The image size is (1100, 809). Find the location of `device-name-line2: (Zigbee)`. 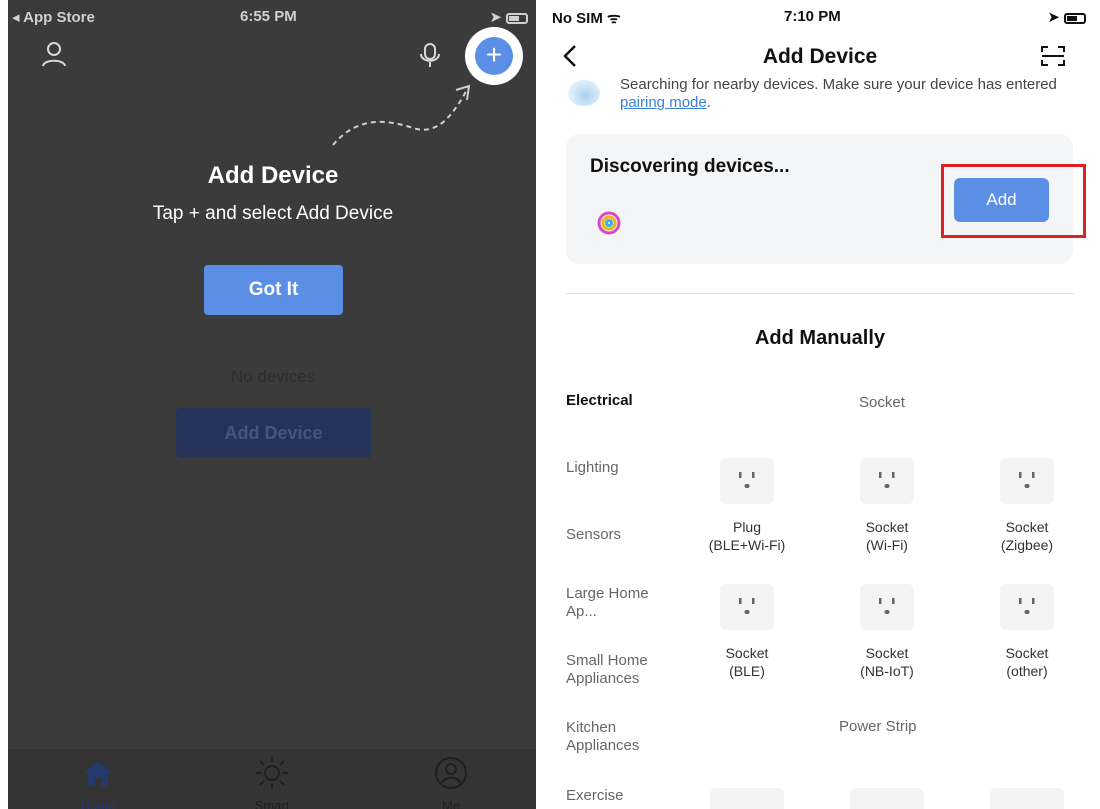

device-name-line2: (Zigbee) is located at coordinates (1027, 545).